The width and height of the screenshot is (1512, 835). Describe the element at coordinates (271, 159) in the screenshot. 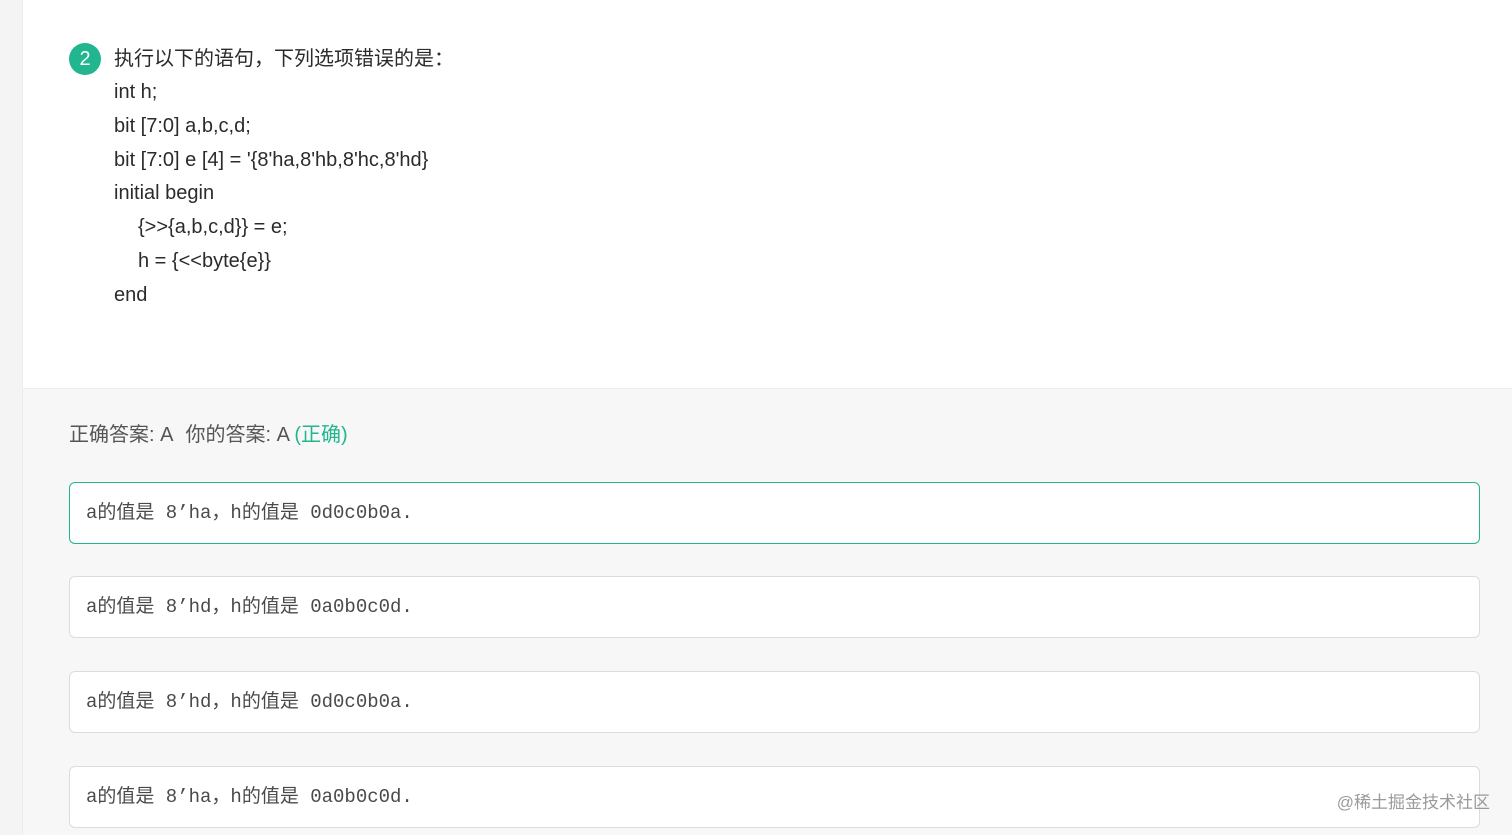

I see `code-line: bit [7:0] e [4] = '{8'ha,8'hb,8'hc,8'hd}` at that location.